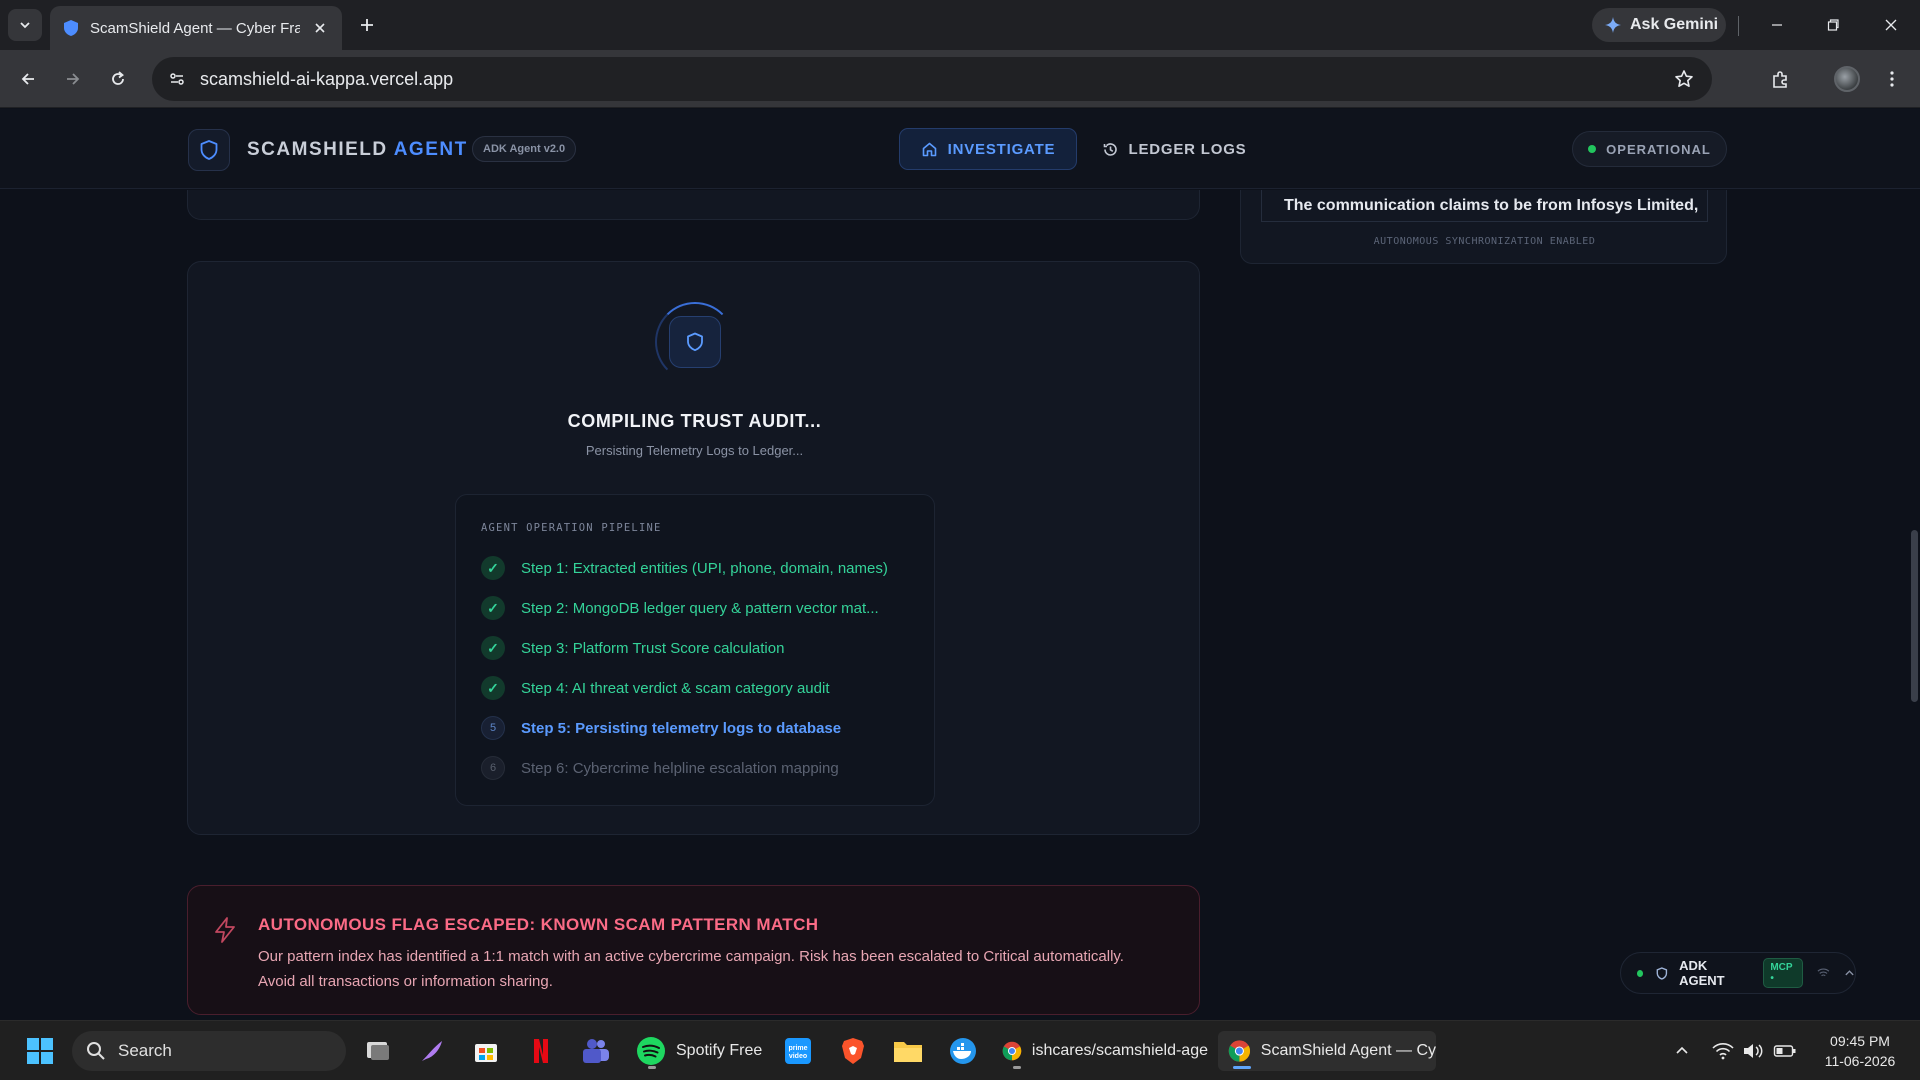 The height and width of the screenshot is (1080, 1920). What do you see at coordinates (1242, 1067) in the screenshot?
I see `active-indicator` at bounding box center [1242, 1067].